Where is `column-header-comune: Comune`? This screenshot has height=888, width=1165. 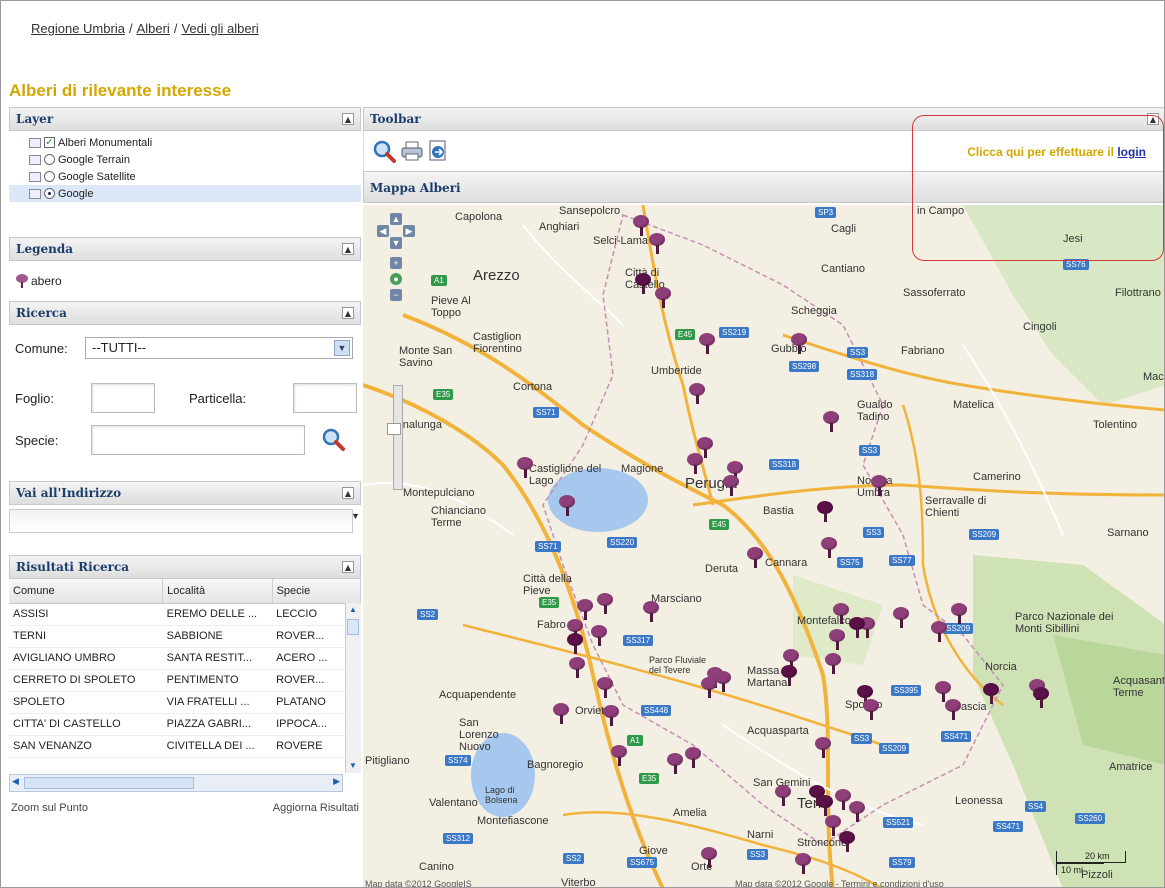 column-header-comune: Comune is located at coordinates (86, 591).